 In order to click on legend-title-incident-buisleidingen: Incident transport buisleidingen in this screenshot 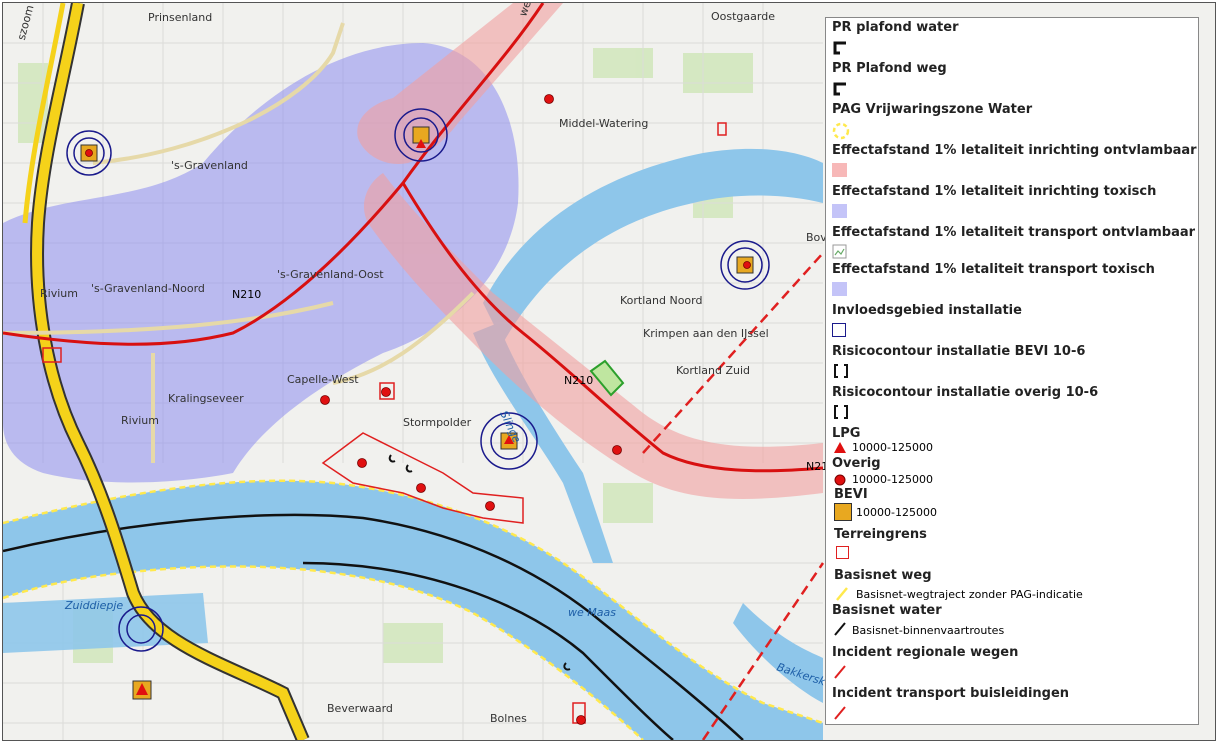, I will do `click(951, 693)`.